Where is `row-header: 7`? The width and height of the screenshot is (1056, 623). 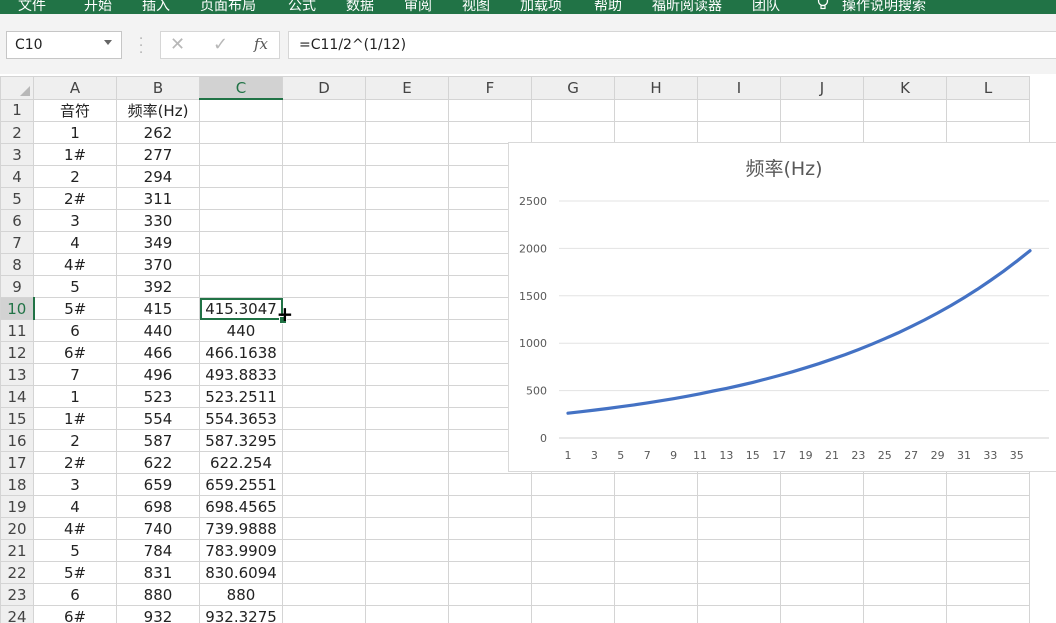
row-header: 7 is located at coordinates (17, 242).